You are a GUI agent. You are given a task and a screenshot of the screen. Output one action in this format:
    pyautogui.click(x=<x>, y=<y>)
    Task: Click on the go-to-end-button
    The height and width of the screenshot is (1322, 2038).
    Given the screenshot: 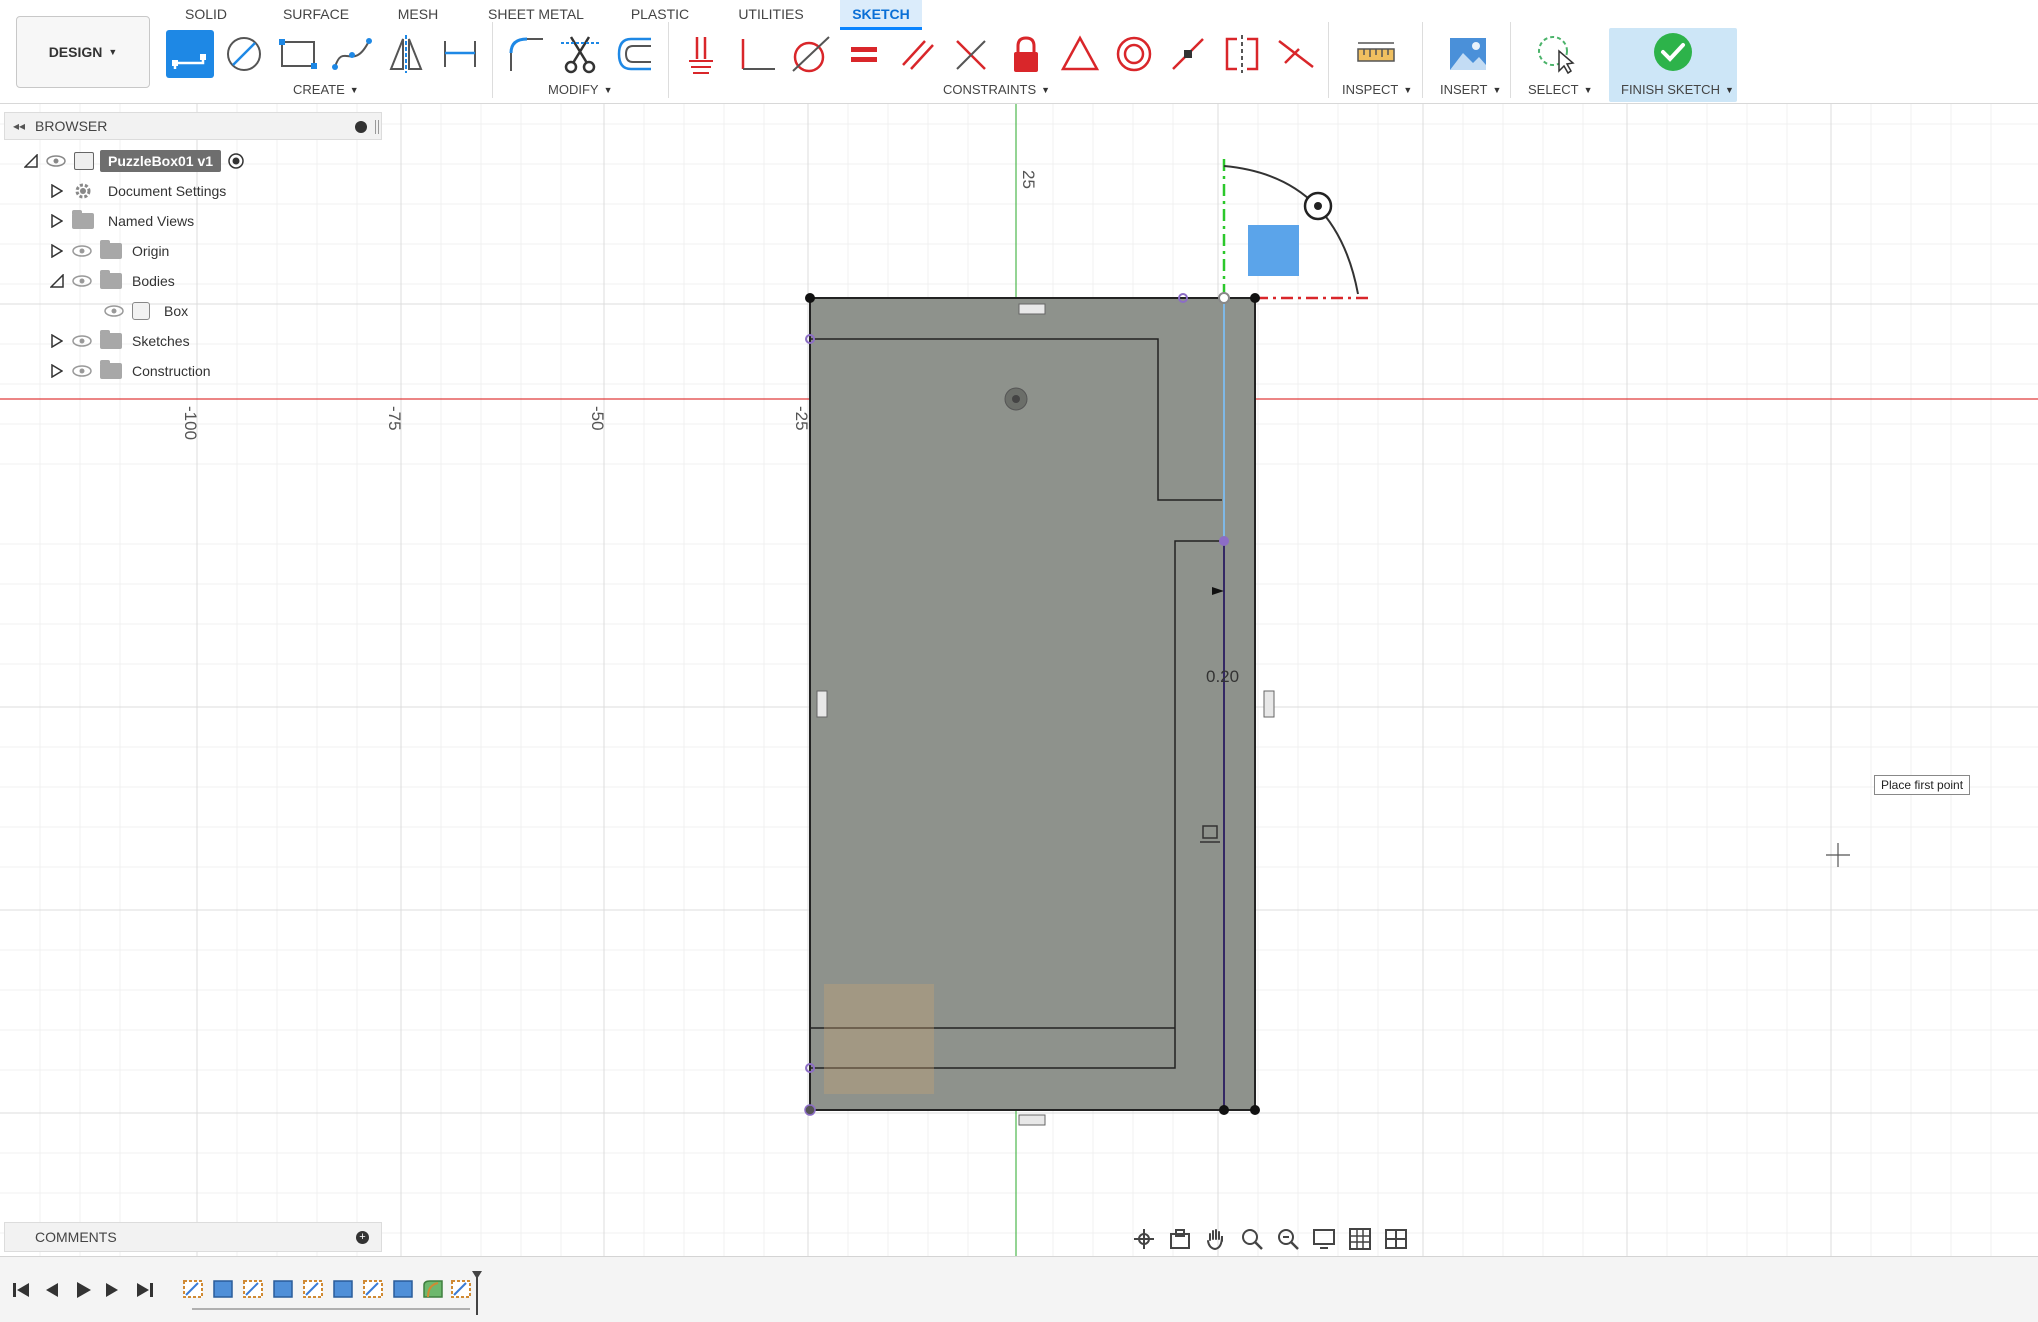 What is the action you would take?
    pyautogui.click(x=145, y=1290)
    